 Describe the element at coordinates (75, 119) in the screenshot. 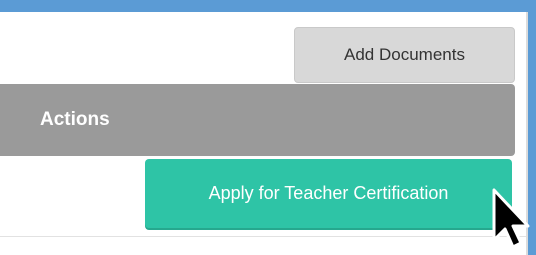

I see `actions-header-label: Actions` at that location.